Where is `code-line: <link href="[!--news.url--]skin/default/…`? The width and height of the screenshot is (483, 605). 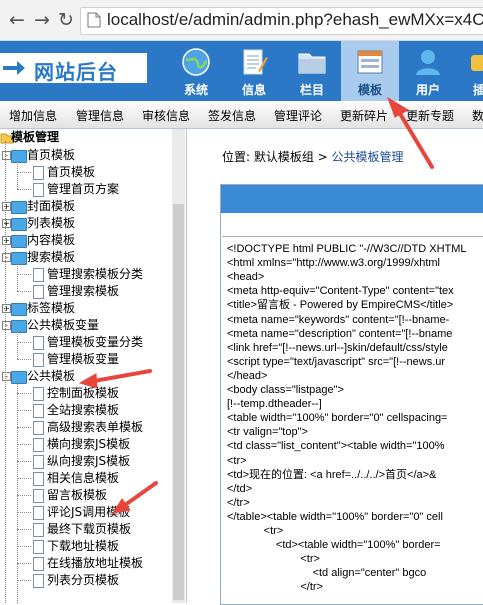
code-line: <link href="[!--news.url--]skin/default/… is located at coordinates (337, 347).